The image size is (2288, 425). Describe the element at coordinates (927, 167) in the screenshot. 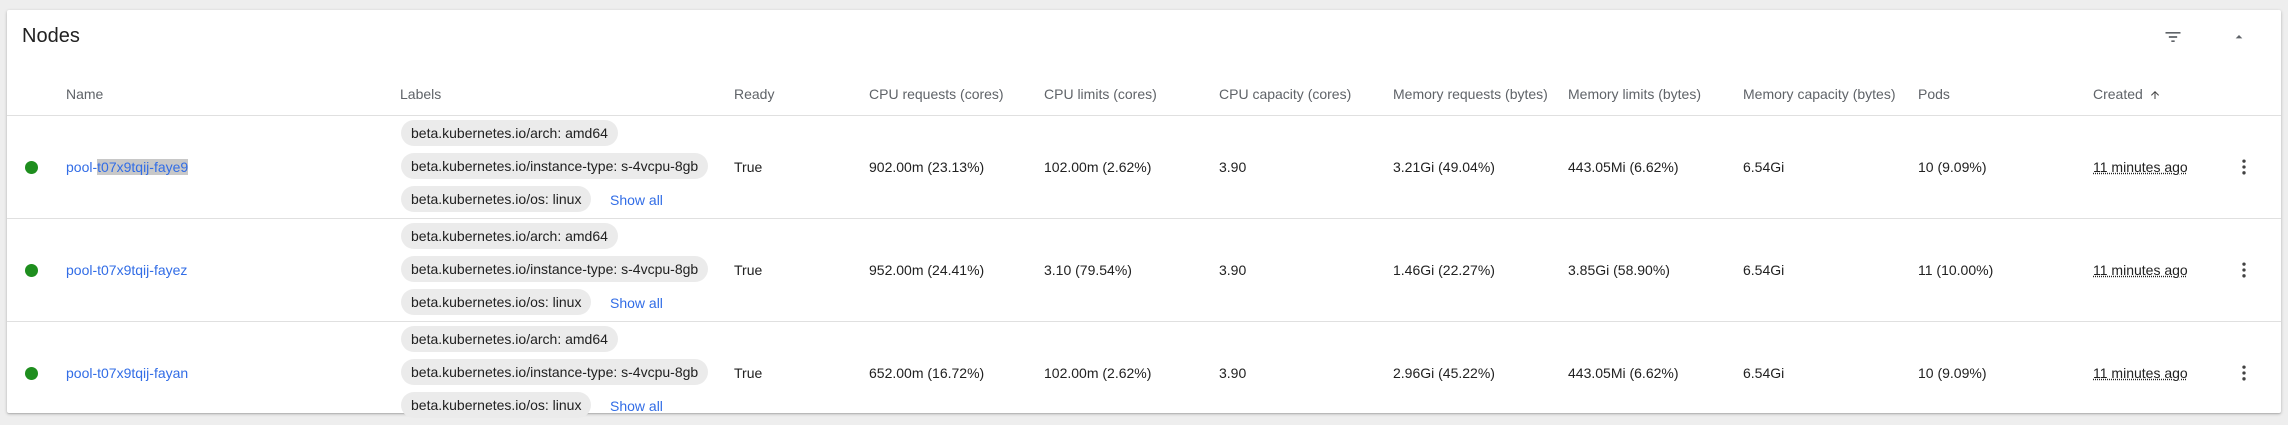

I see `cpu-requests-value: 902.00m (23.13%)` at that location.